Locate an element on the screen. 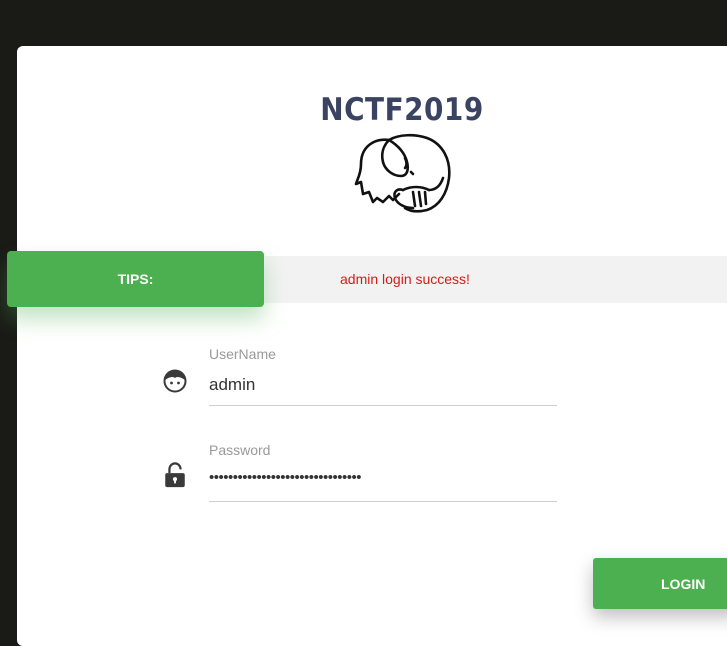 The height and width of the screenshot is (646, 727). password-underline is located at coordinates (383, 501).